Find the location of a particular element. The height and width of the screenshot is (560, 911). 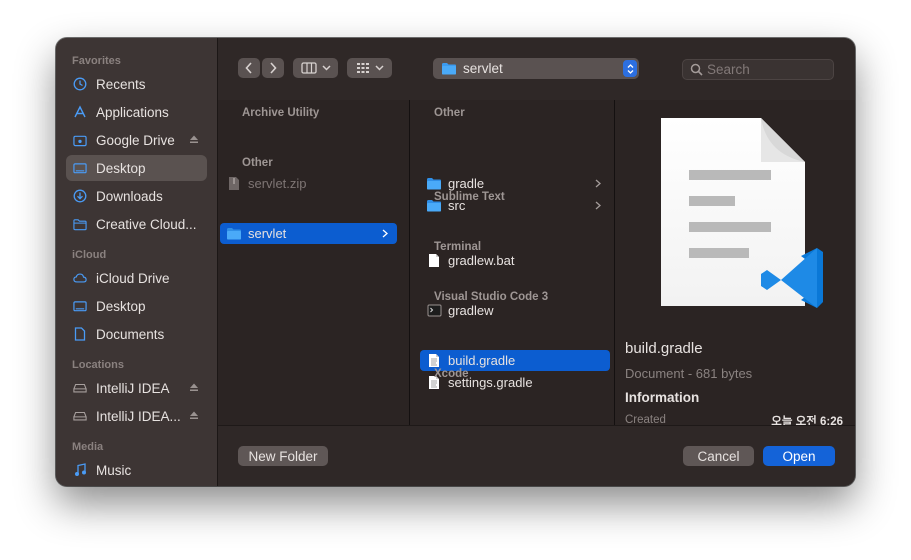

sidebar-item: Music is located at coordinates (136, 470).